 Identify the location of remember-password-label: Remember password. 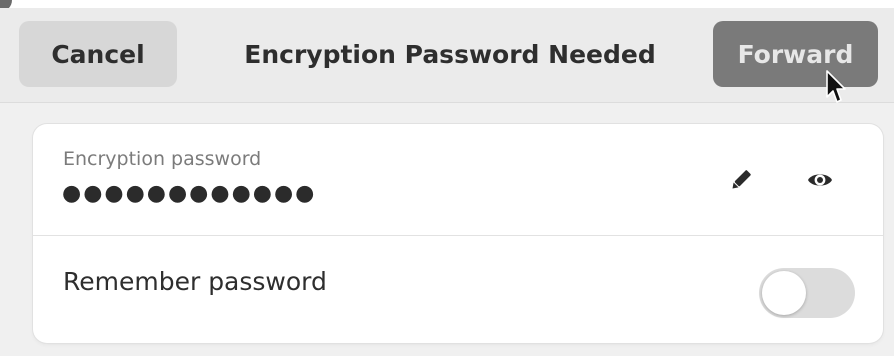
(195, 281).